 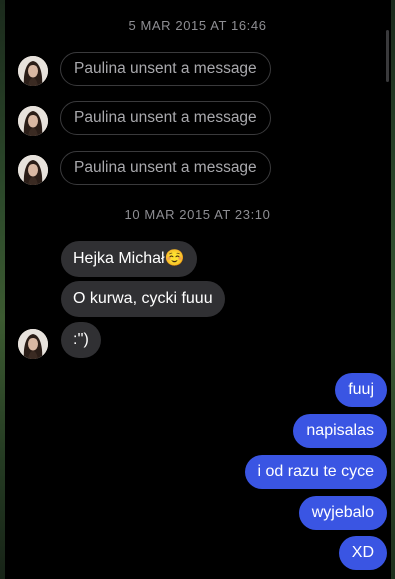 What do you see at coordinates (81, 340) in the screenshot?
I see `incoming-message: :'')` at bounding box center [81, 340].